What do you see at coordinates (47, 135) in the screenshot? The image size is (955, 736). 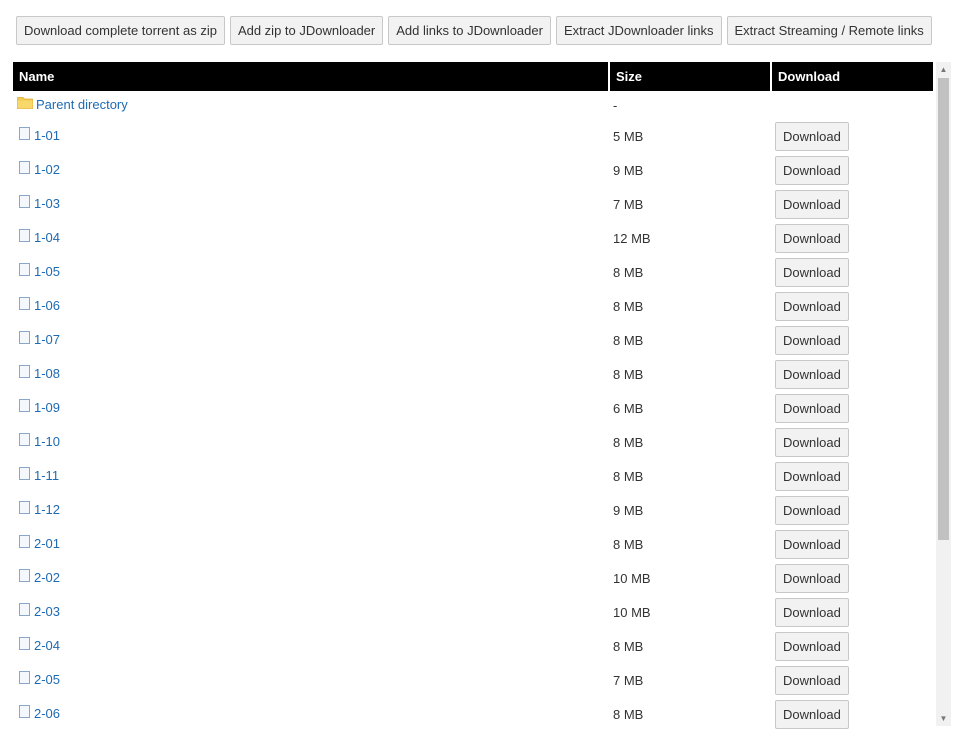 I see `file-name: 1-01` at bounding box center [47, 135].